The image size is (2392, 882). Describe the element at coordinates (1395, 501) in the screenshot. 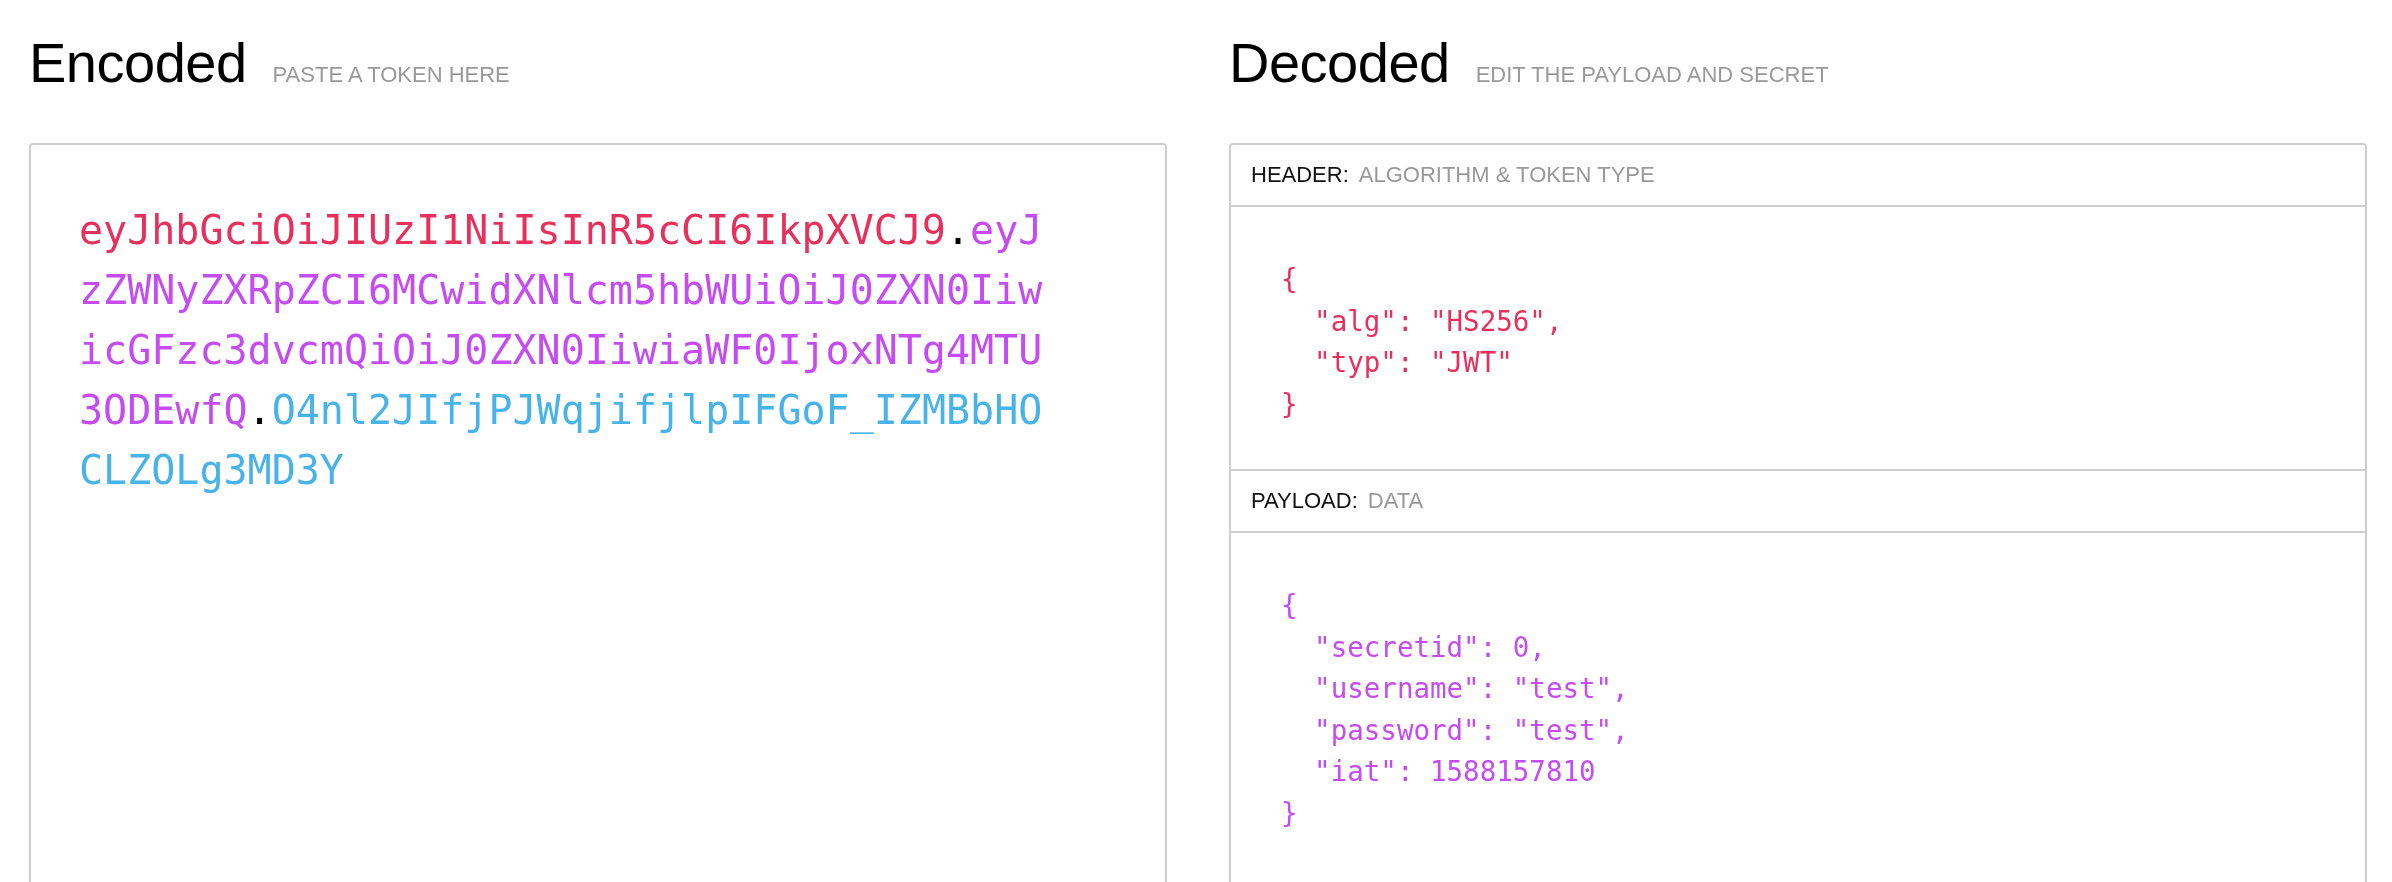

I see `section-hint: DATA` at that location.